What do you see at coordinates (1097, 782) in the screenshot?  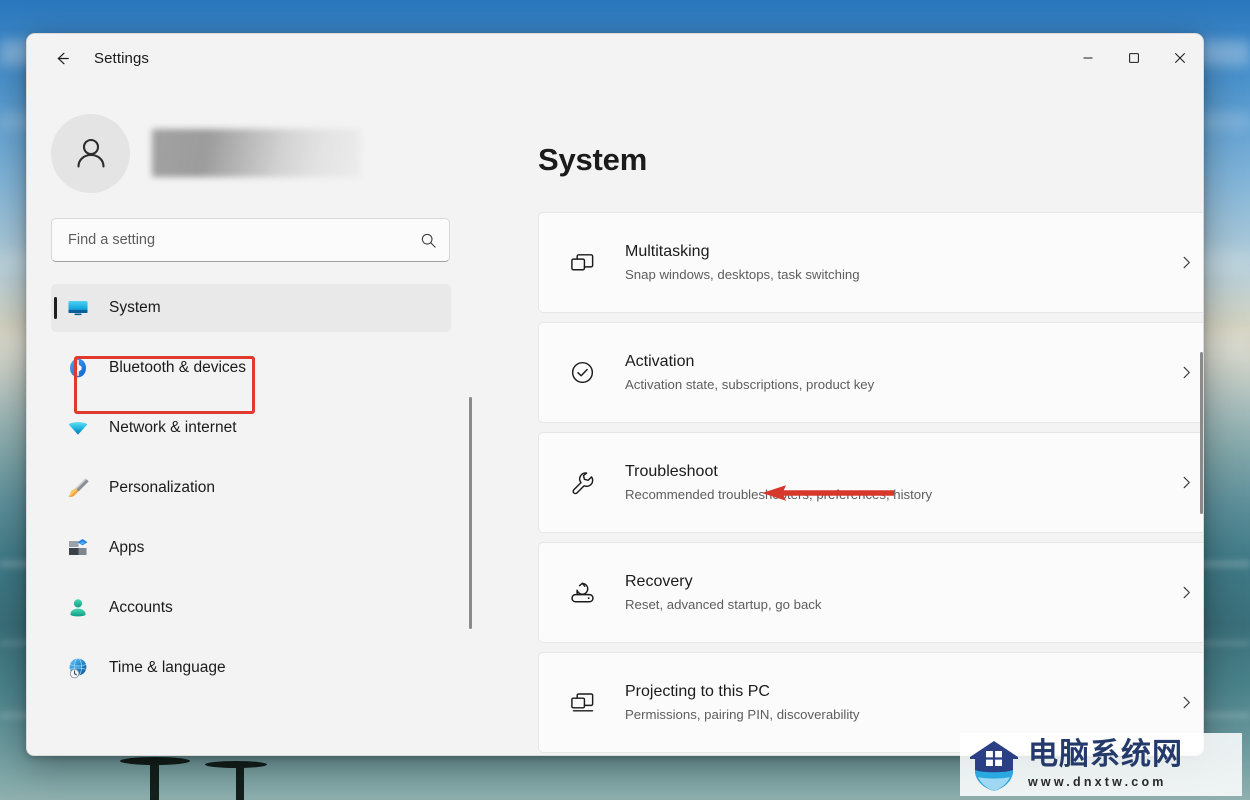 I see `watermark-url: www.dnxtw.com` at bounding box center [1097, 782].